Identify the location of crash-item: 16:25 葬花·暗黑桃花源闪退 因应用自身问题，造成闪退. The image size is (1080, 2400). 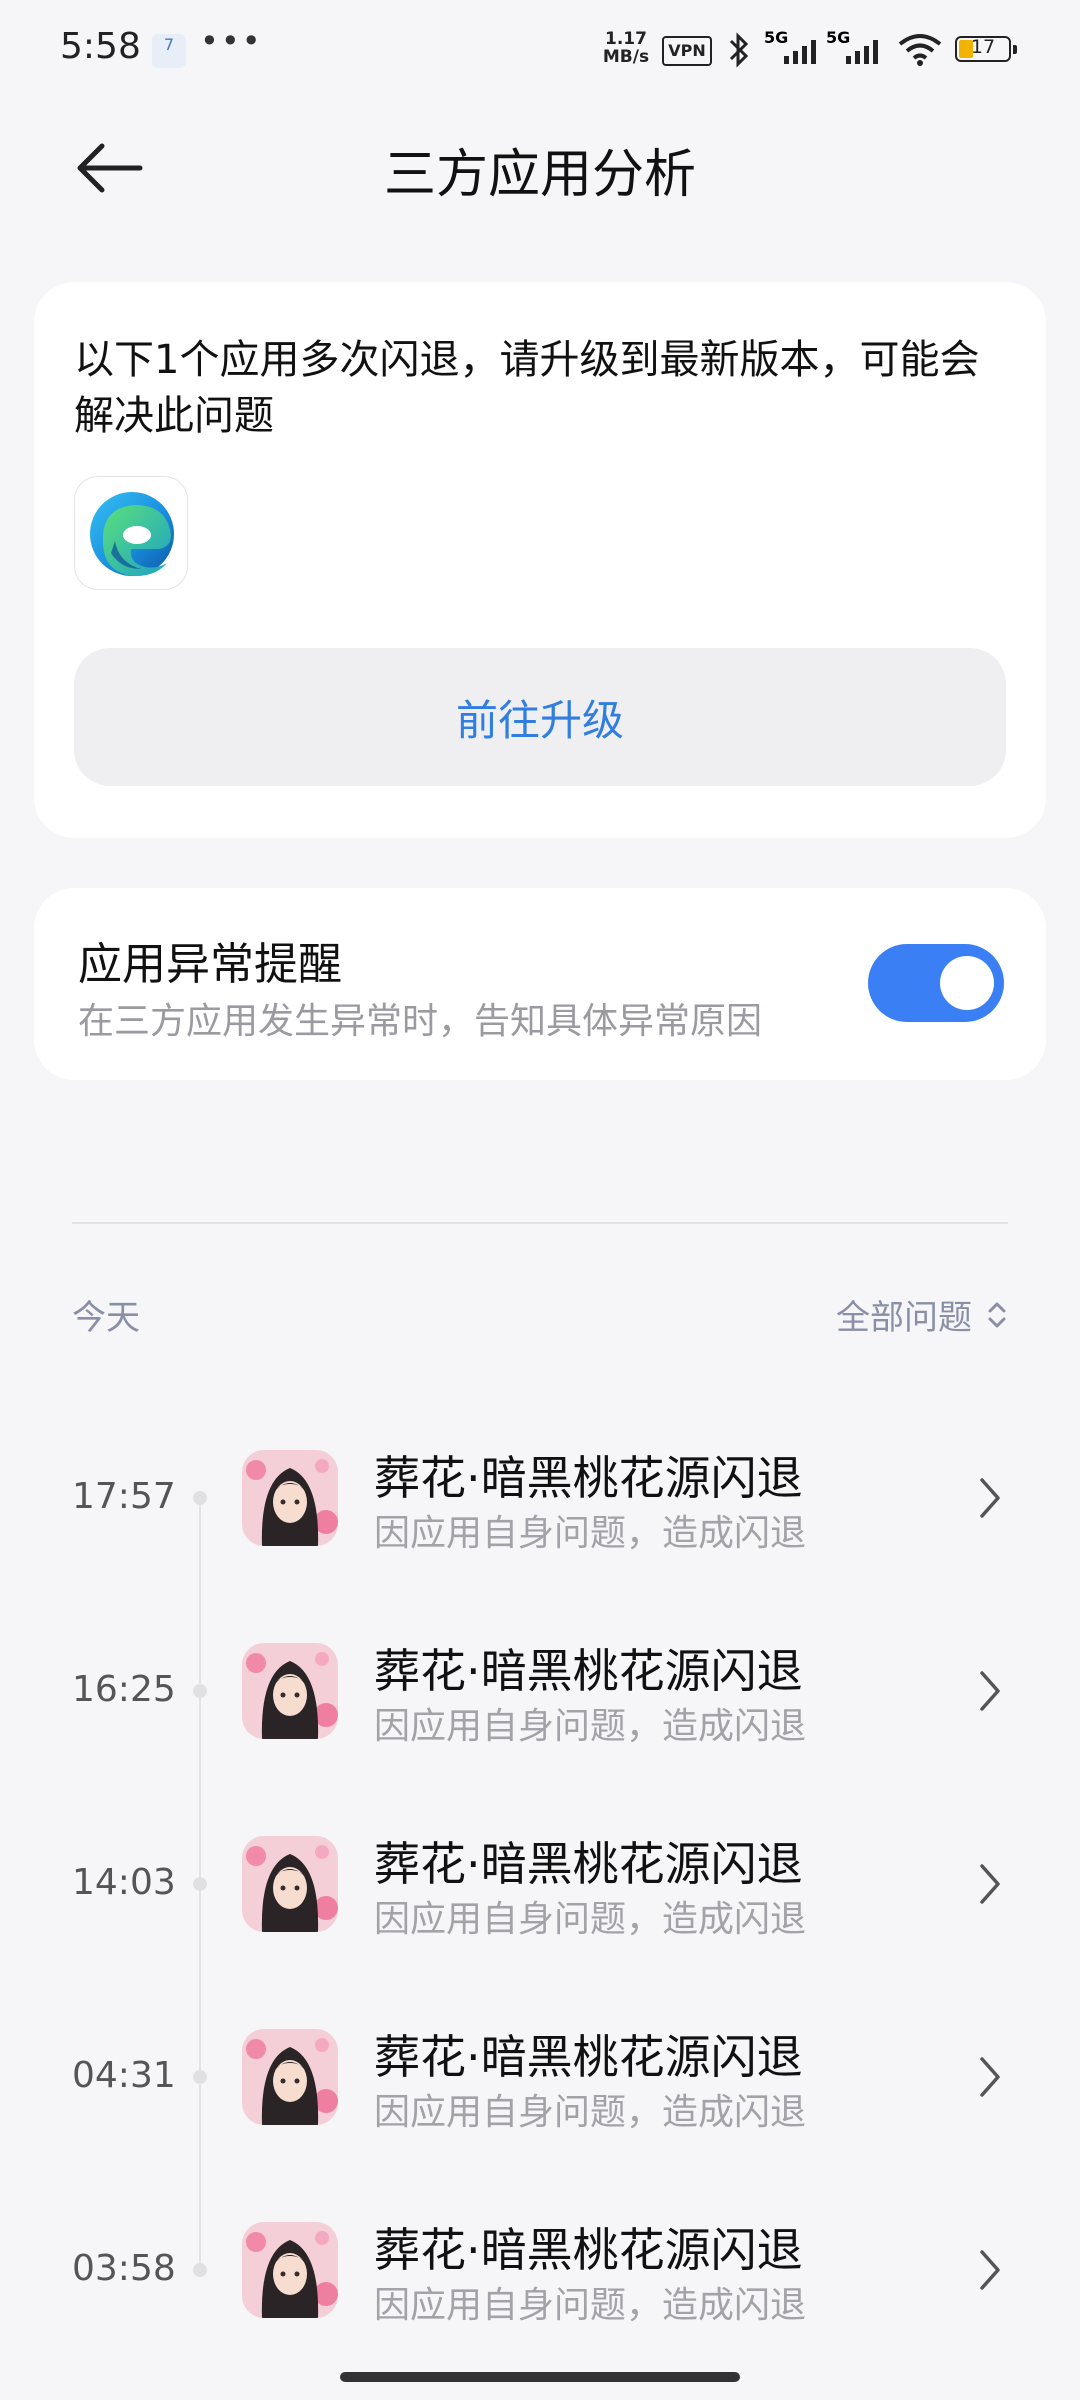
(540, 1690).